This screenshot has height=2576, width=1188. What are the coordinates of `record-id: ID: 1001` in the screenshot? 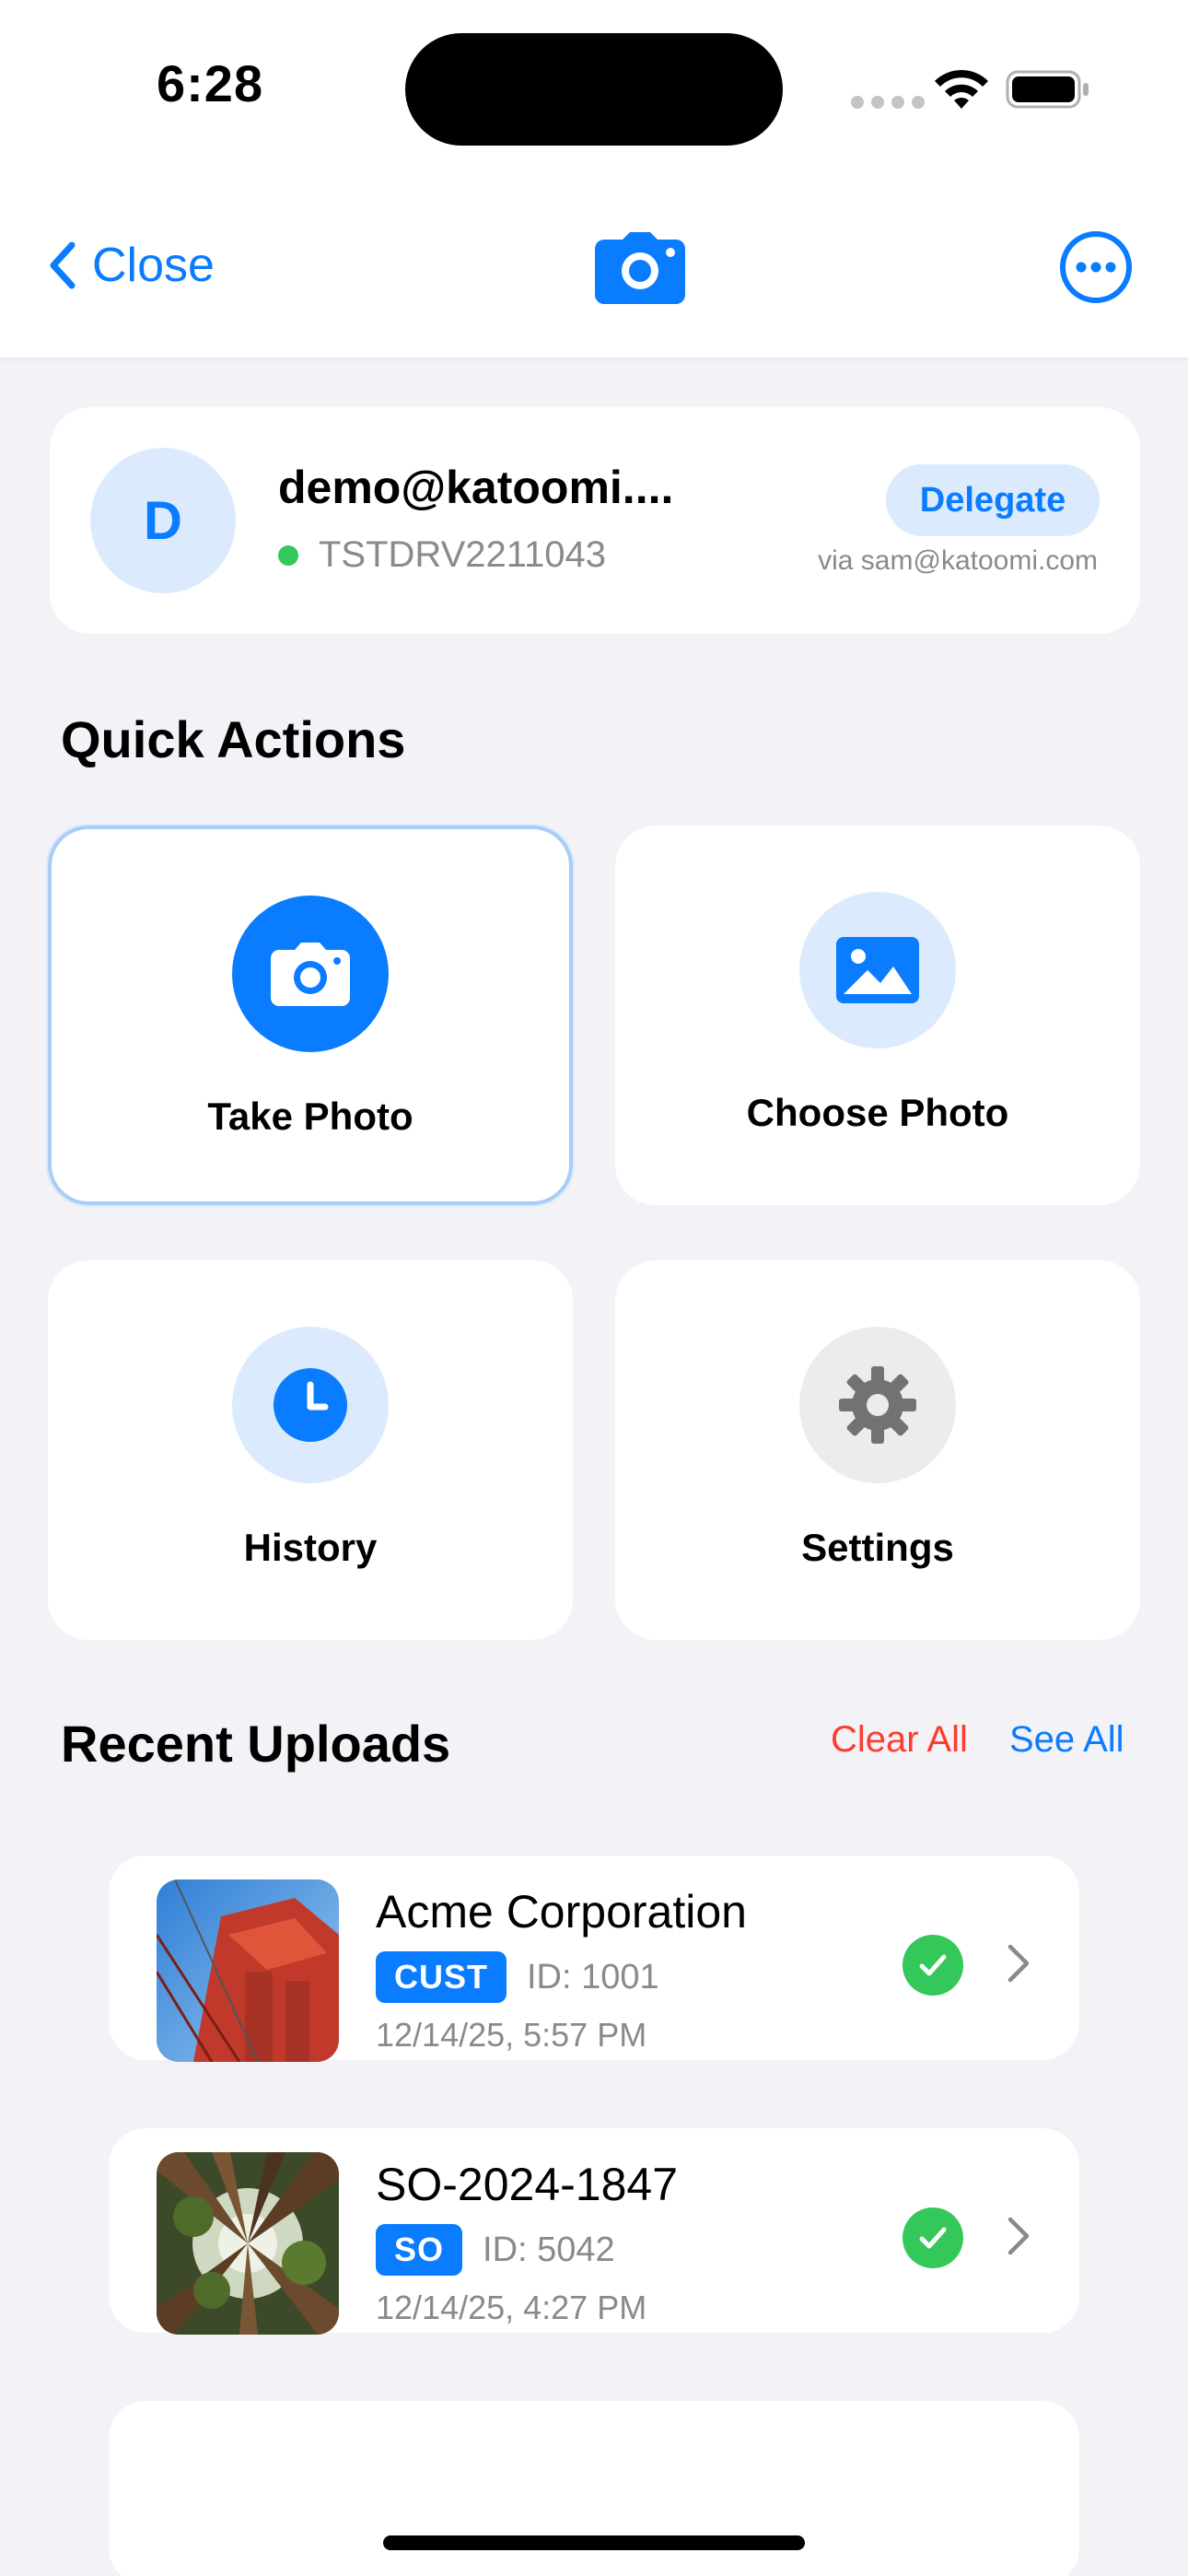 It's located at (593, 1977).